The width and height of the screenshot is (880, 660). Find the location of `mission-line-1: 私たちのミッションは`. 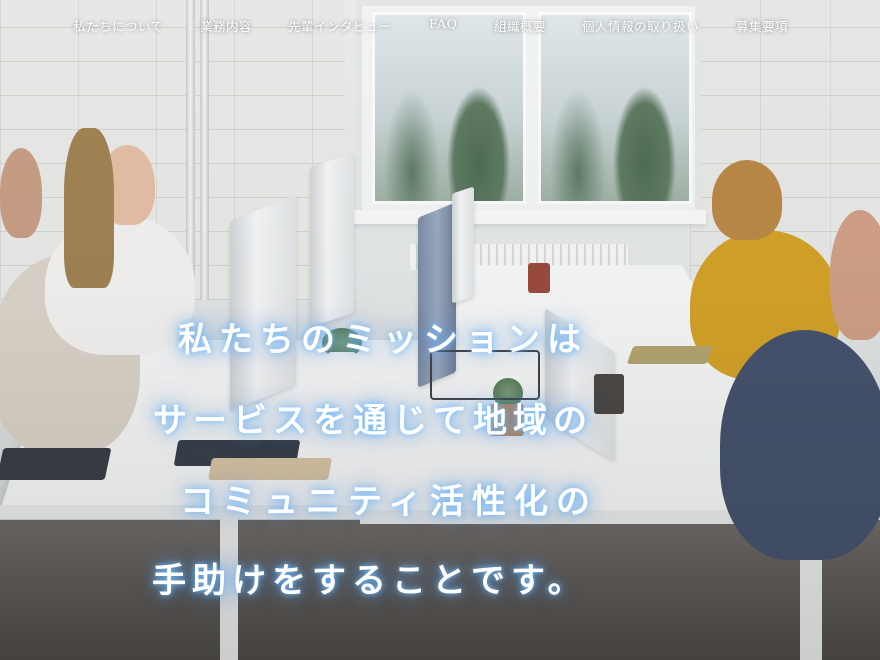

mission-line-1: 私たちのミッションは is located at coordinates (383, 340).